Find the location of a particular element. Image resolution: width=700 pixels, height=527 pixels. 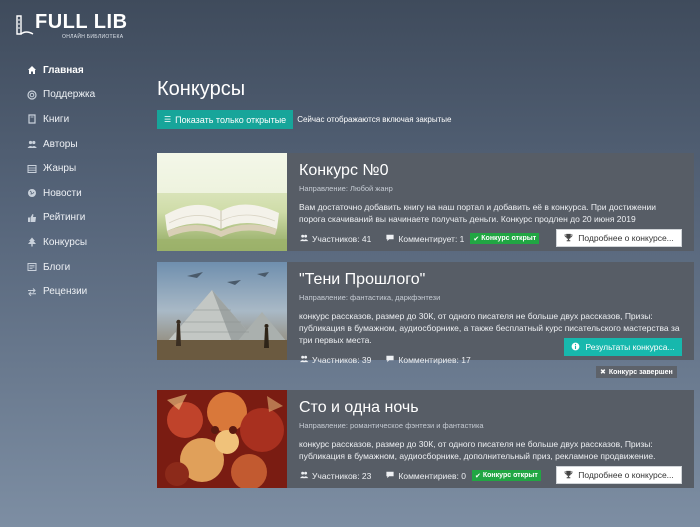

sidebar-item-home: Главная is located at coordinates (70, 70).